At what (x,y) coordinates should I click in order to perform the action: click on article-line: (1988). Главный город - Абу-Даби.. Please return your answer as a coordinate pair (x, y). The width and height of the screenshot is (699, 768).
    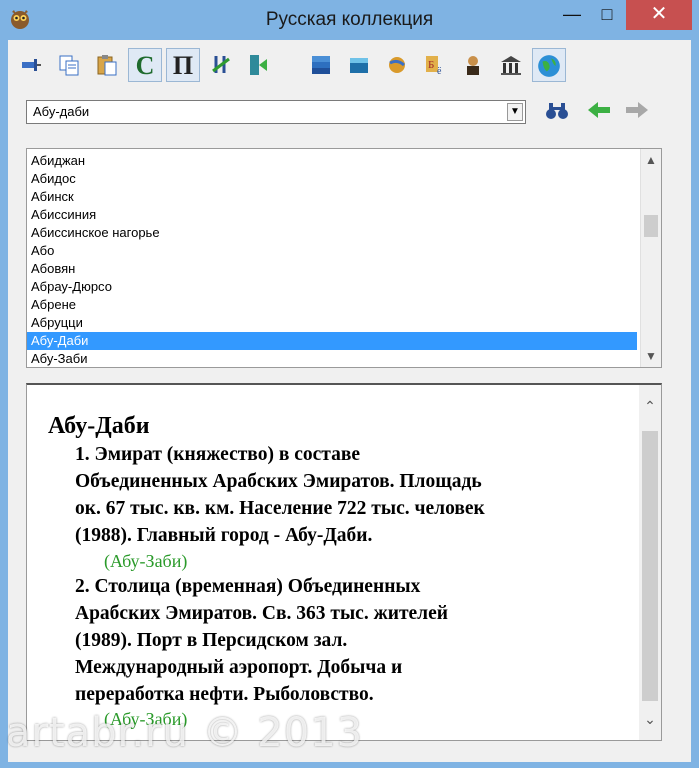
    Looking at the image, I should click on (224, 535).